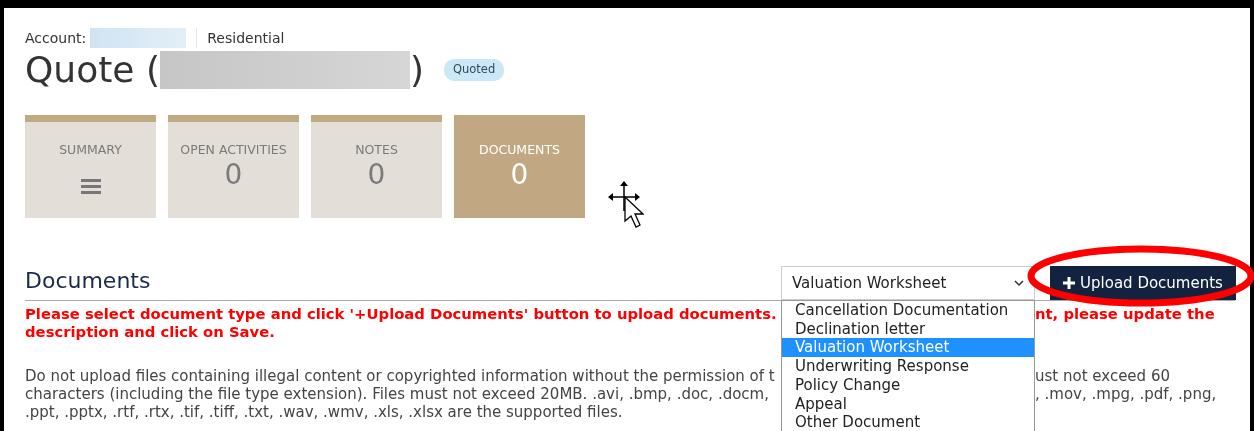 The width and height of the screenshot is (1254, 431). Describe the element at coordinates (88, 281) in the screenshot. I see `section-heading: Documents` at that location.